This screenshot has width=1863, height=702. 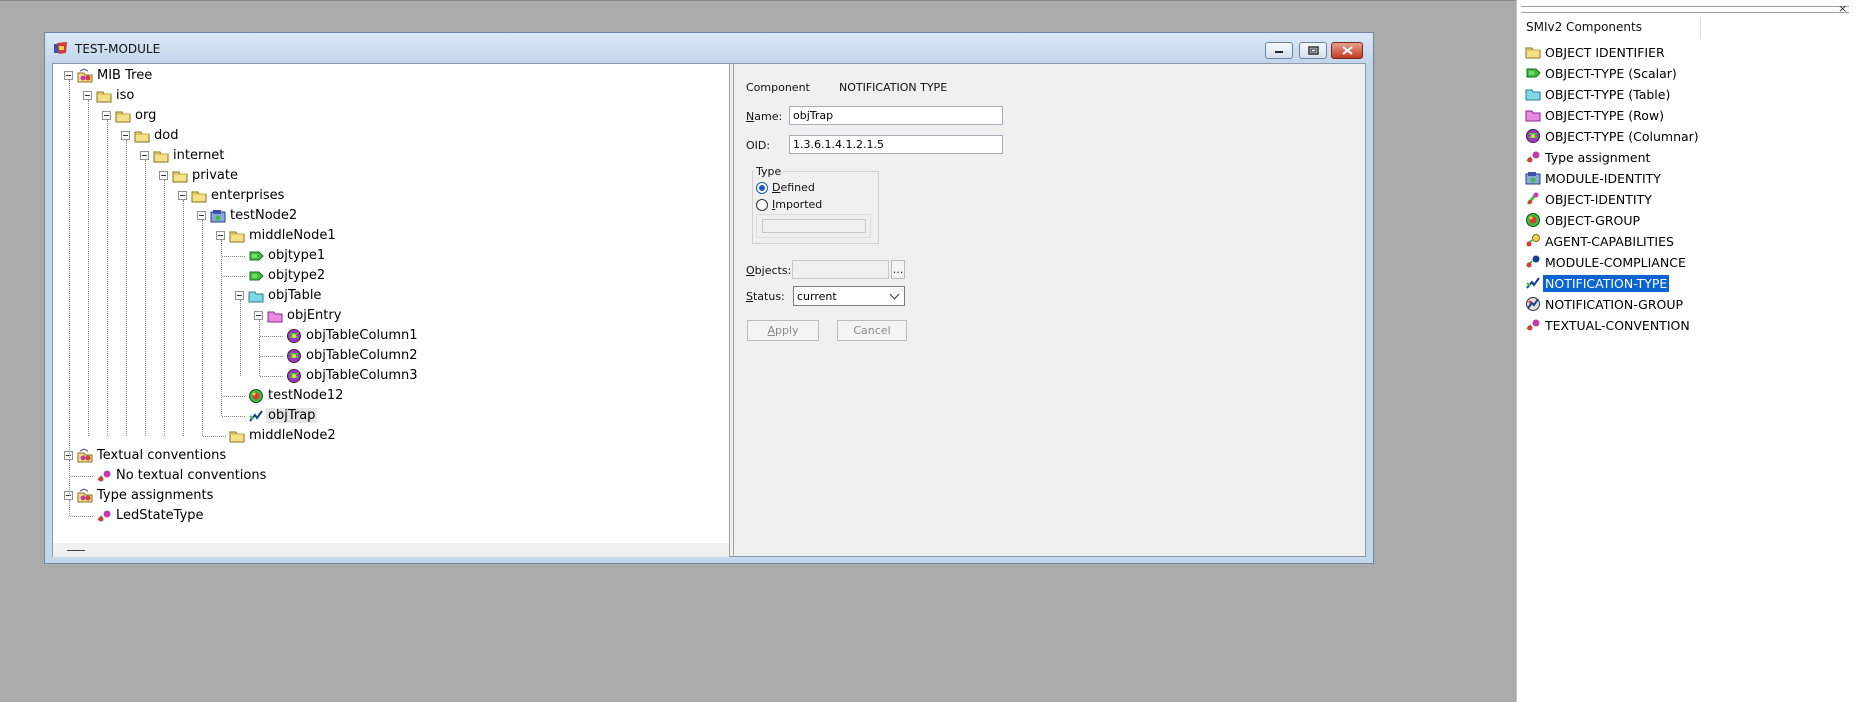 I want to click on module-identity-icon, so click(x=218, y=216).